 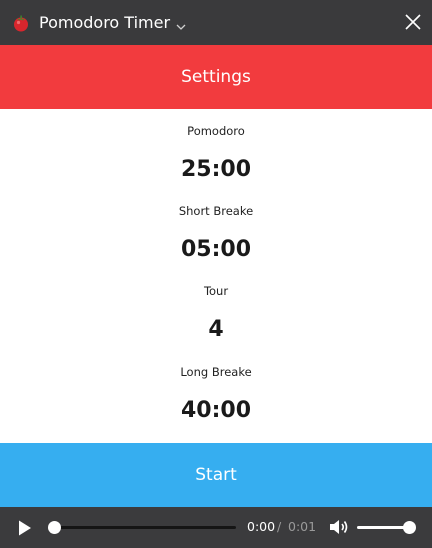 What do you see at coordinates (216, 329) in the screenshot?
I see `tour-value: 4` at bounding box center [216, 329].